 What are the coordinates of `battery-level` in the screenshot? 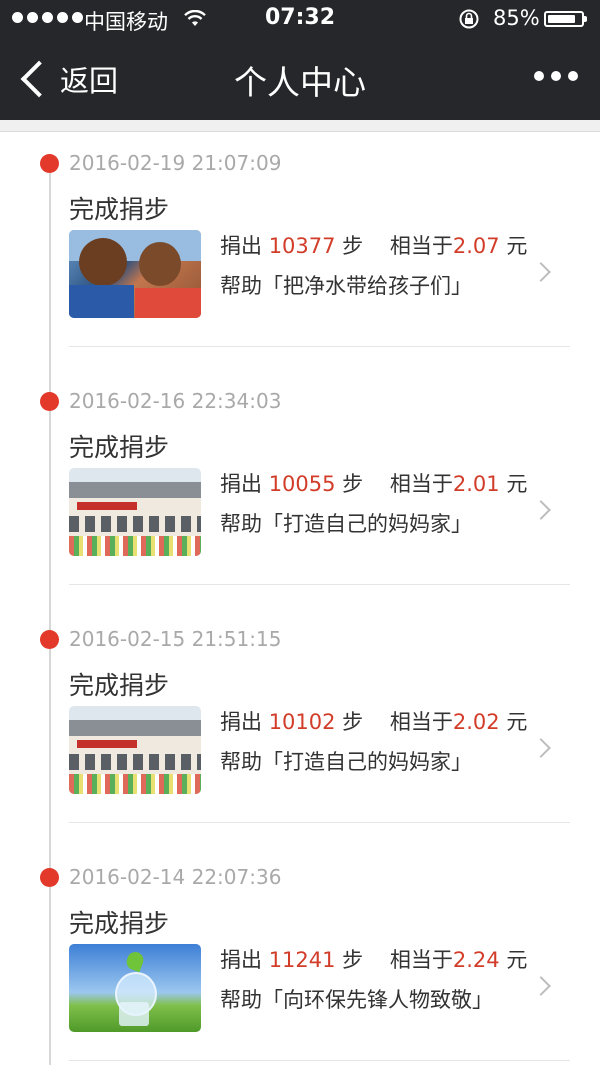 It's located at (561, 19).